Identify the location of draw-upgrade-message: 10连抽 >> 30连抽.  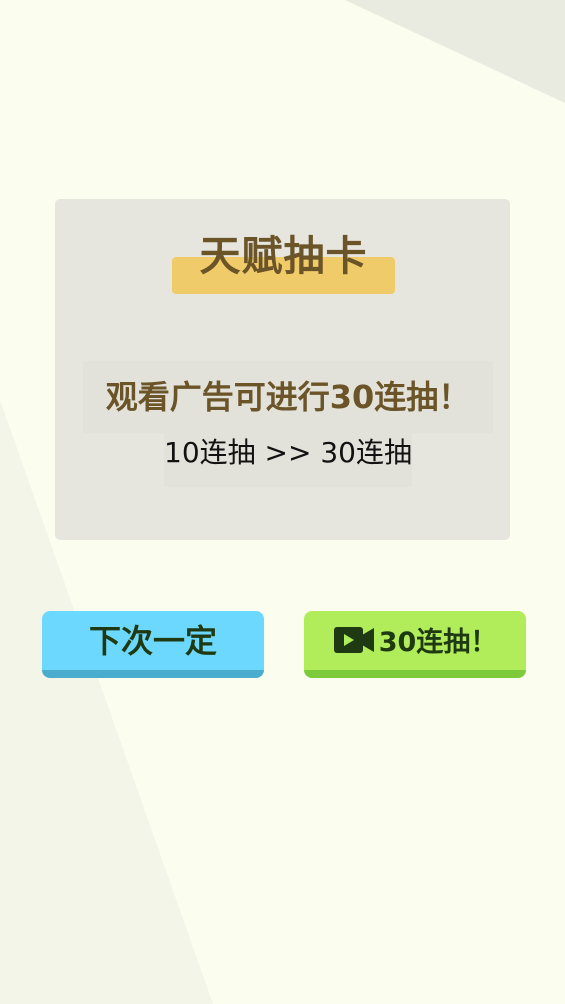
(288, 459).